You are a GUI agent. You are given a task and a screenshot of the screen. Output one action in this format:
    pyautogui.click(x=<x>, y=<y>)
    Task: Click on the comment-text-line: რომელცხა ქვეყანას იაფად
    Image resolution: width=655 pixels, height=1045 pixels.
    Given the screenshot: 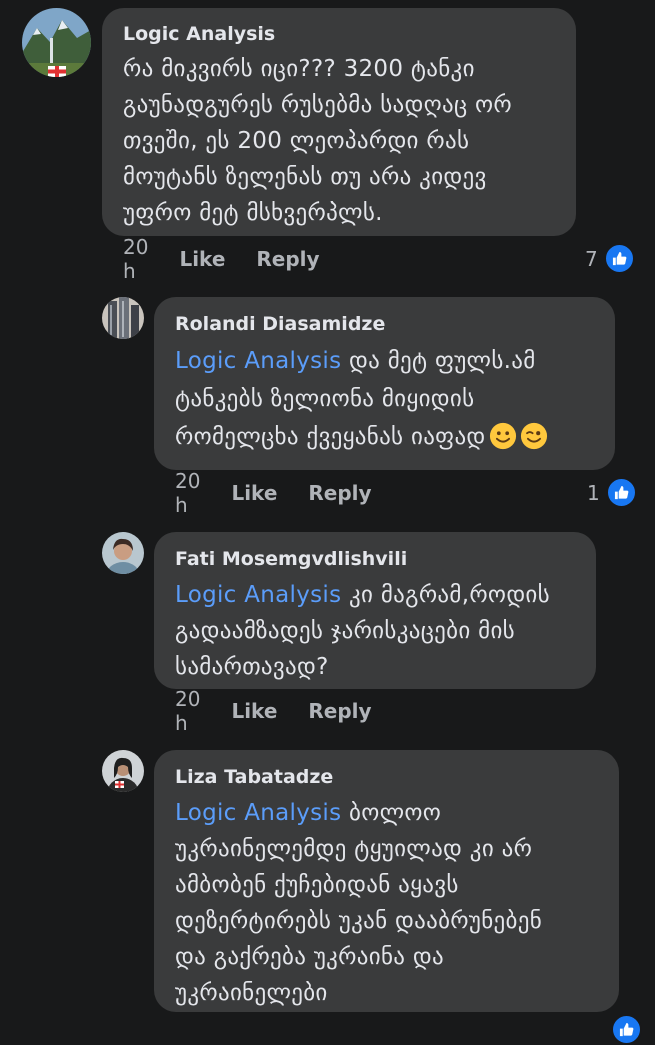 What is the action you would take?
    pyautogui.click(x=385, y=437)
    